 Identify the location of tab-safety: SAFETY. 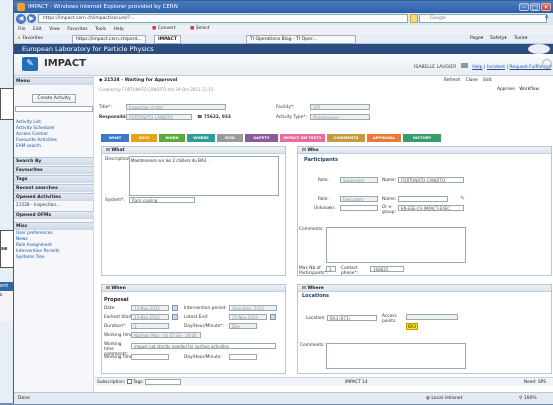
(261, 138).